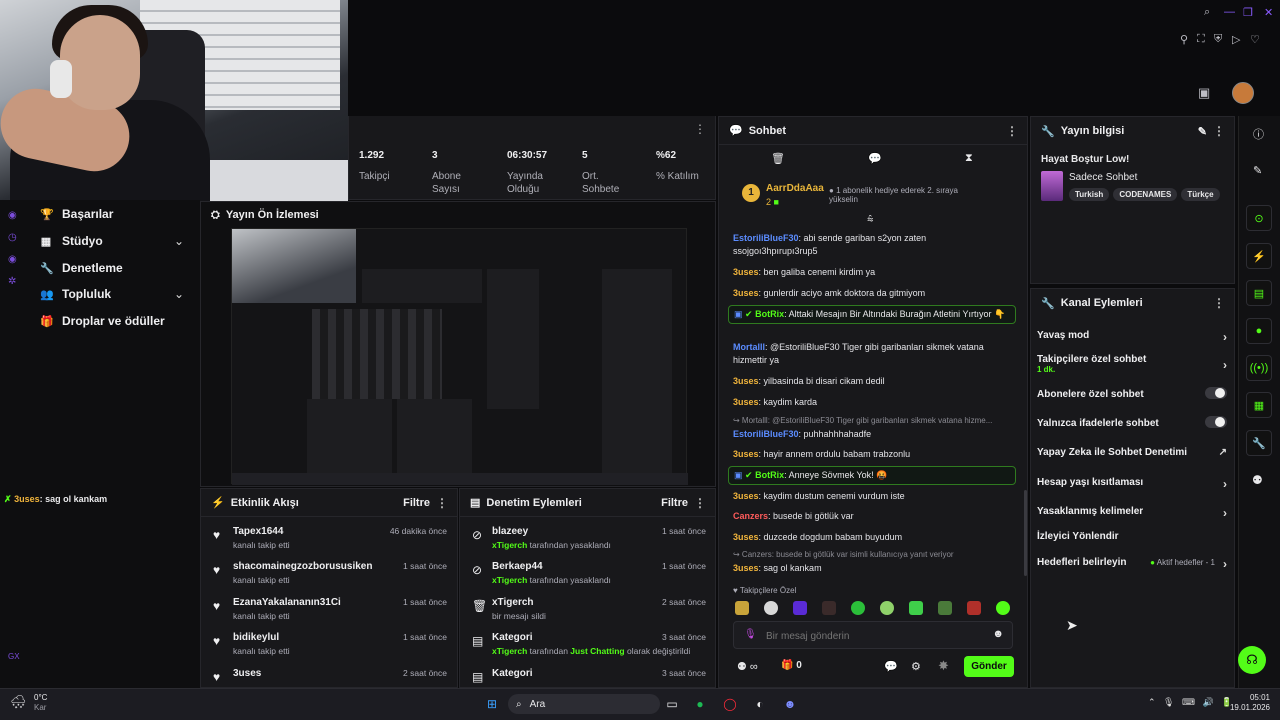 The image size is (1280, 720). What do you see at coordinates (76, 214) in the screenshot?
I see `sidebar-item-achievements: 🏆 Başarılar` at bounding box center [76, 214].